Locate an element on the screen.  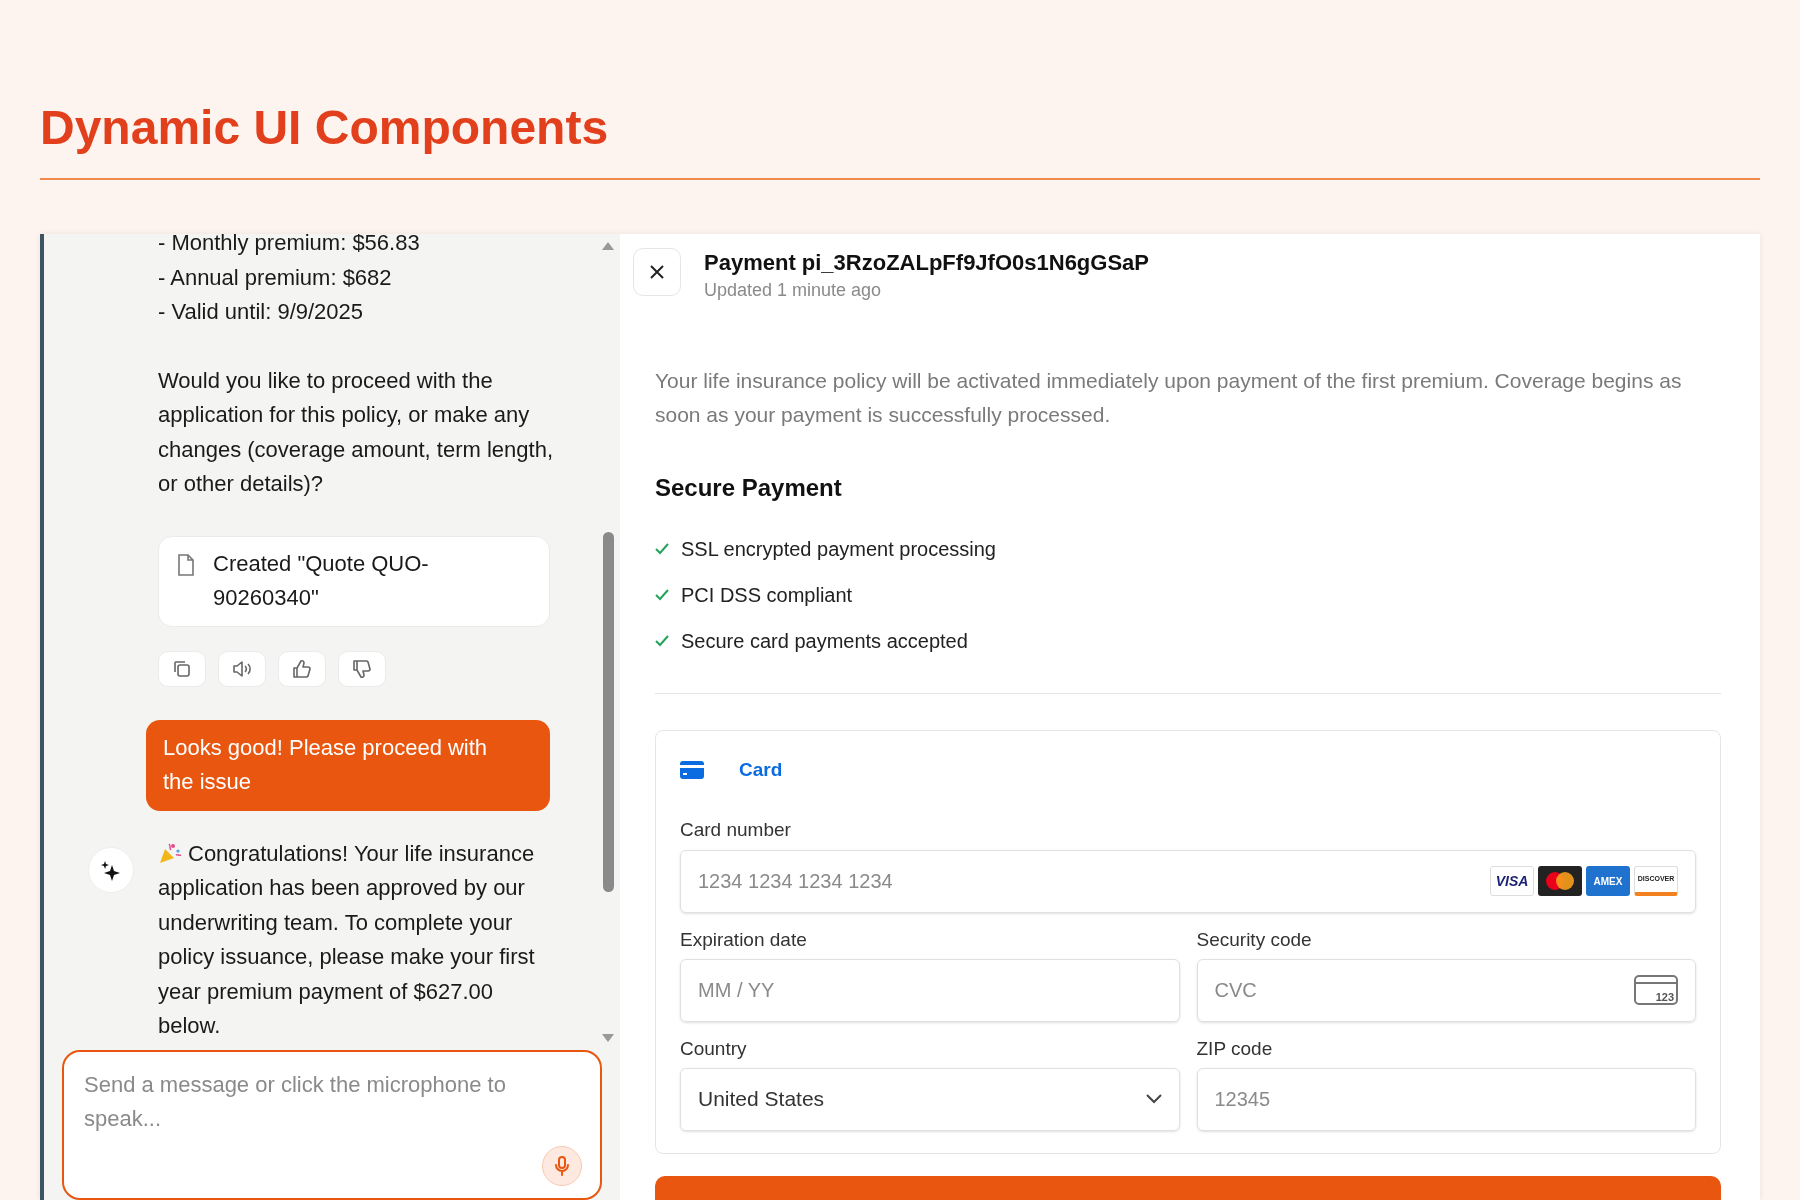
amex-logo: AMEX is located at coordinates (1608, 881).